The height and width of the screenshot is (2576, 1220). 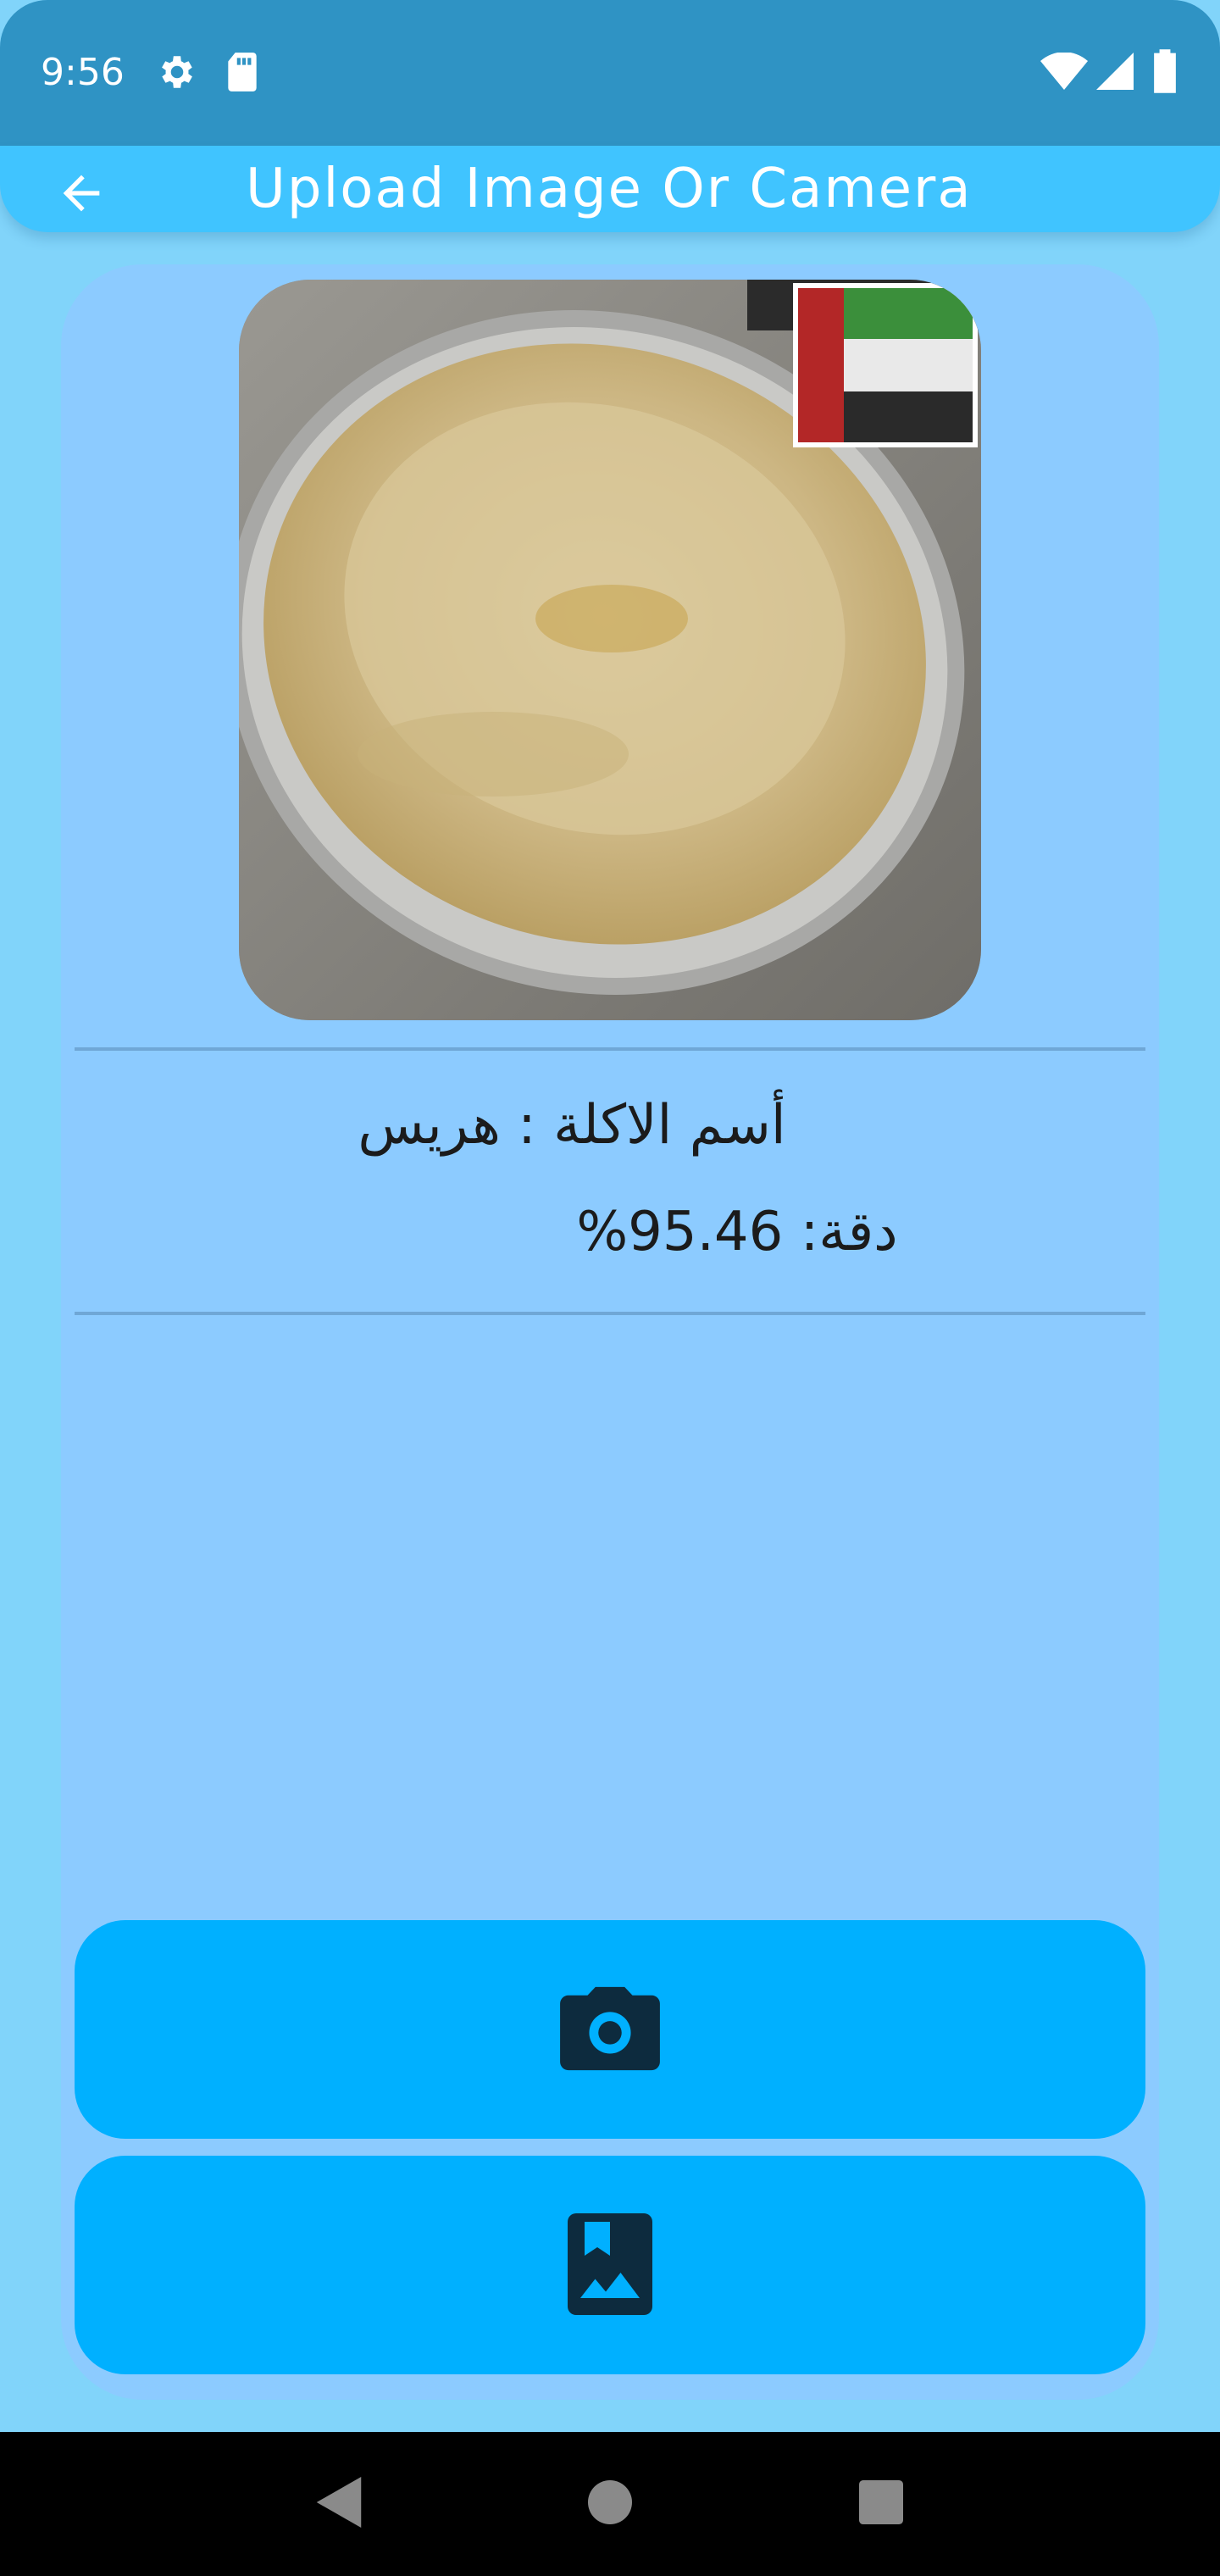 What do you see at coordinates (242, 72) in the screenshot?
I see `sd-card-icon` at bounding box center [242, 72].